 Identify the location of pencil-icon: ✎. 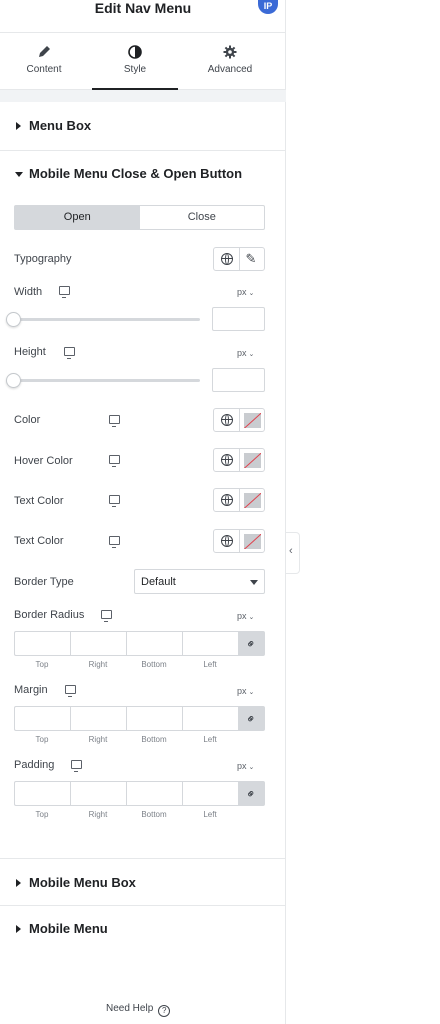
(251, 258).